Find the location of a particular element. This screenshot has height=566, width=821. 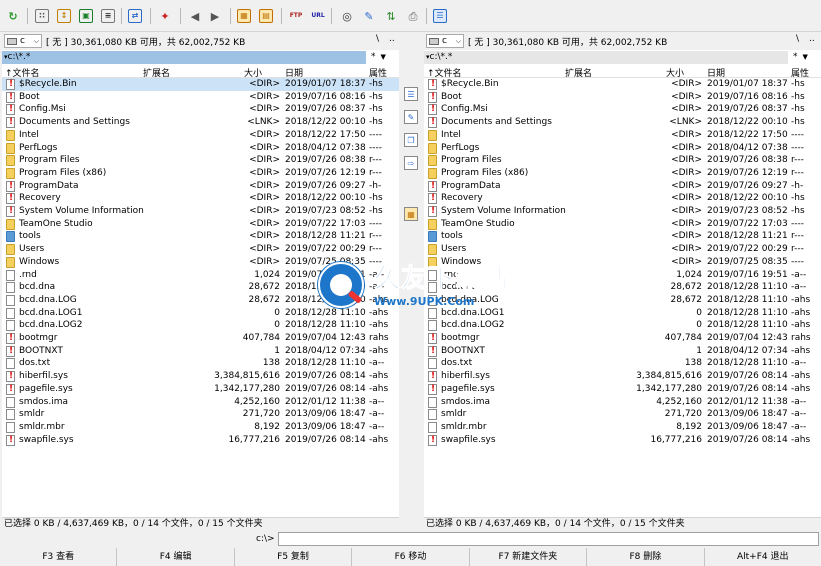

refresh-icon: ↻ is located at coordinates (13, 16).